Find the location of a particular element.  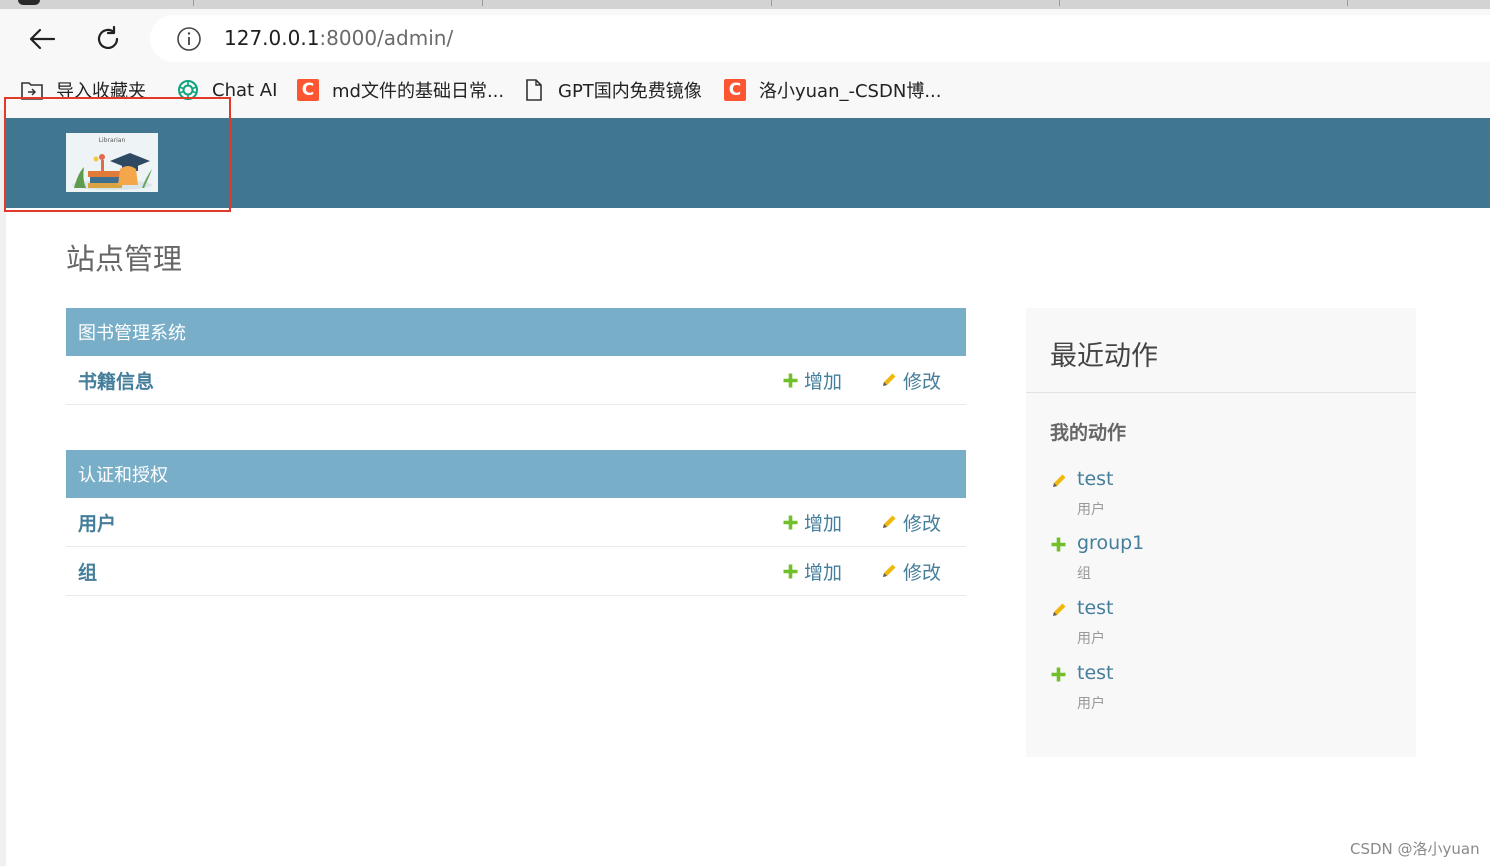

model-link: 组 is located at coordinates (87, 571).